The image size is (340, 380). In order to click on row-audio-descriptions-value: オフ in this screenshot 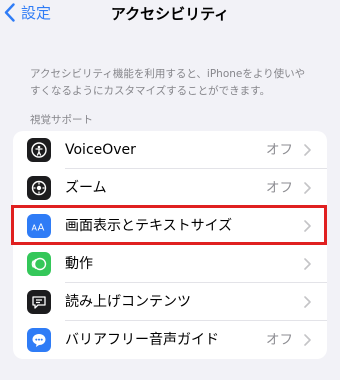, I will do `click(279, 340)`.